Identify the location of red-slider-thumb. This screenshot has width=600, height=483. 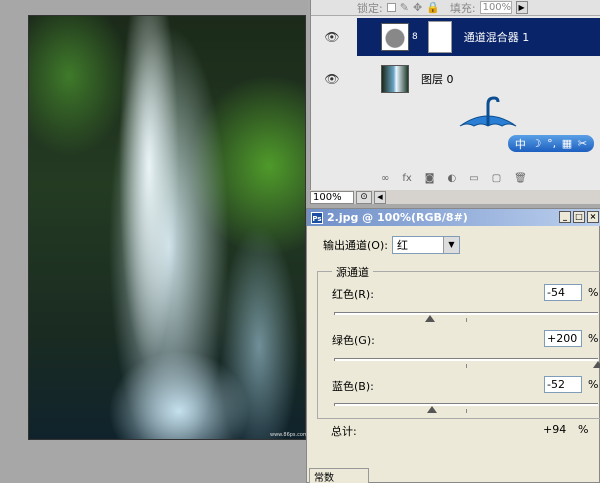
(430, 318).